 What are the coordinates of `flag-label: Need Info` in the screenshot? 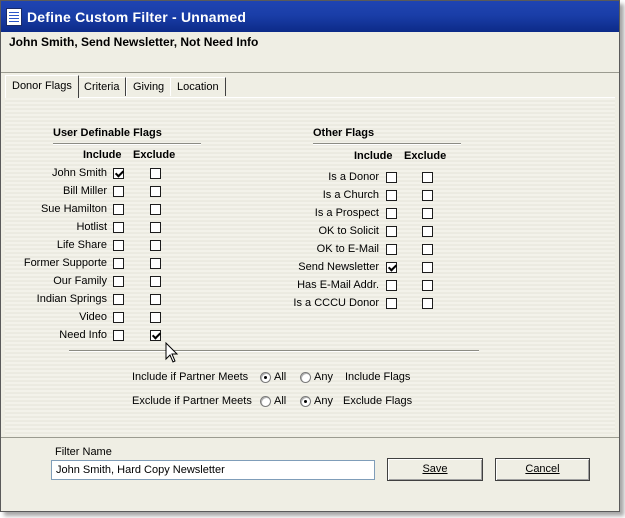 It's located at (83, 335).